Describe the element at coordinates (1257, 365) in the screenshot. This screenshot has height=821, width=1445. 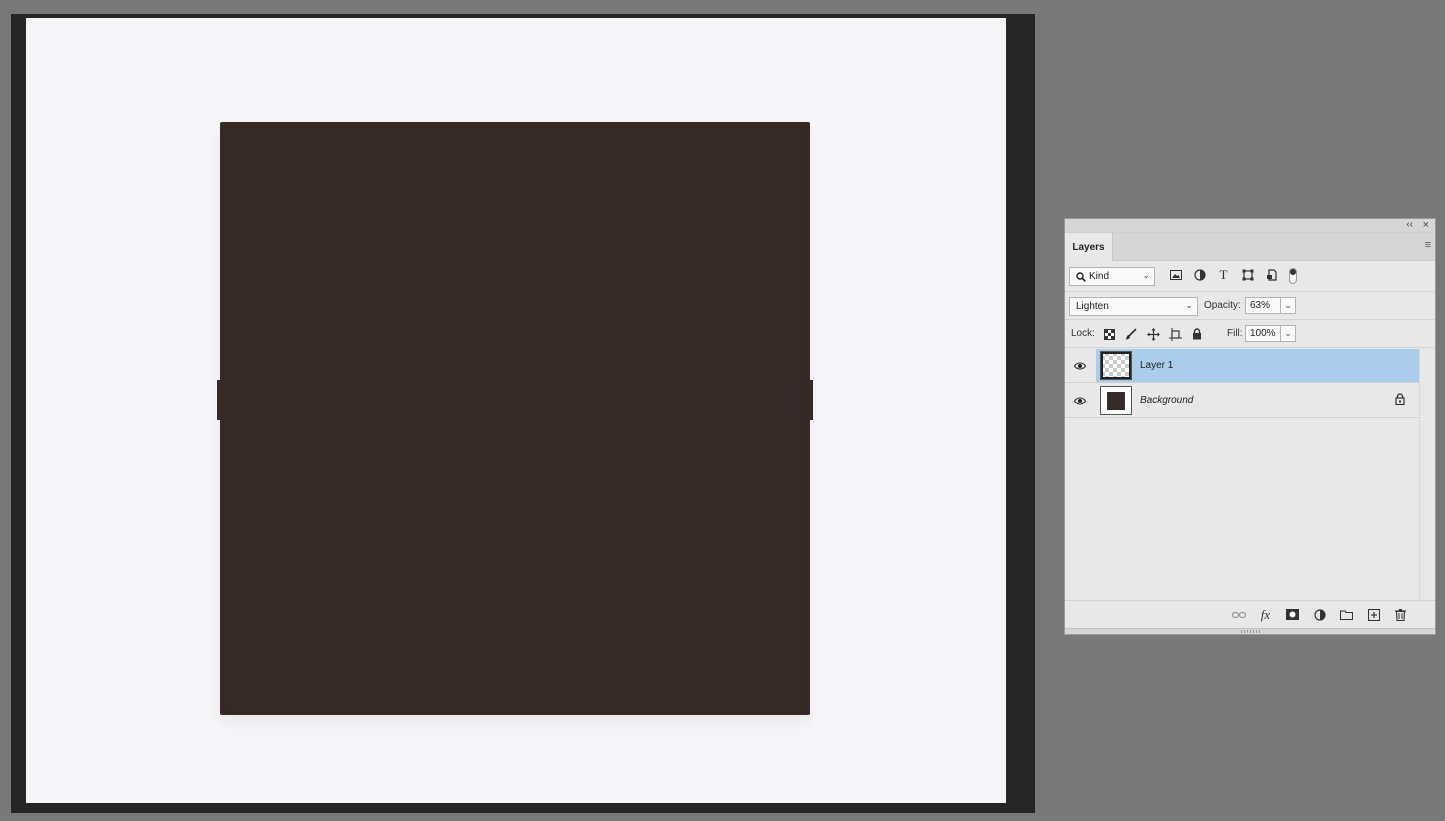
I see `layer-body: Layer 1` at that location.